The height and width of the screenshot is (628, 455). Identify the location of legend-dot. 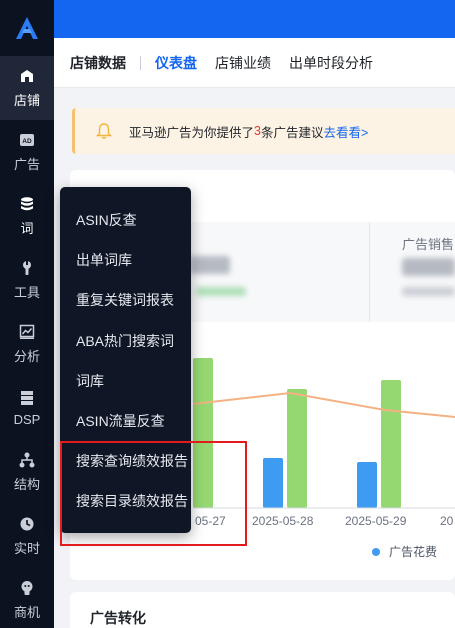
(376, 551).